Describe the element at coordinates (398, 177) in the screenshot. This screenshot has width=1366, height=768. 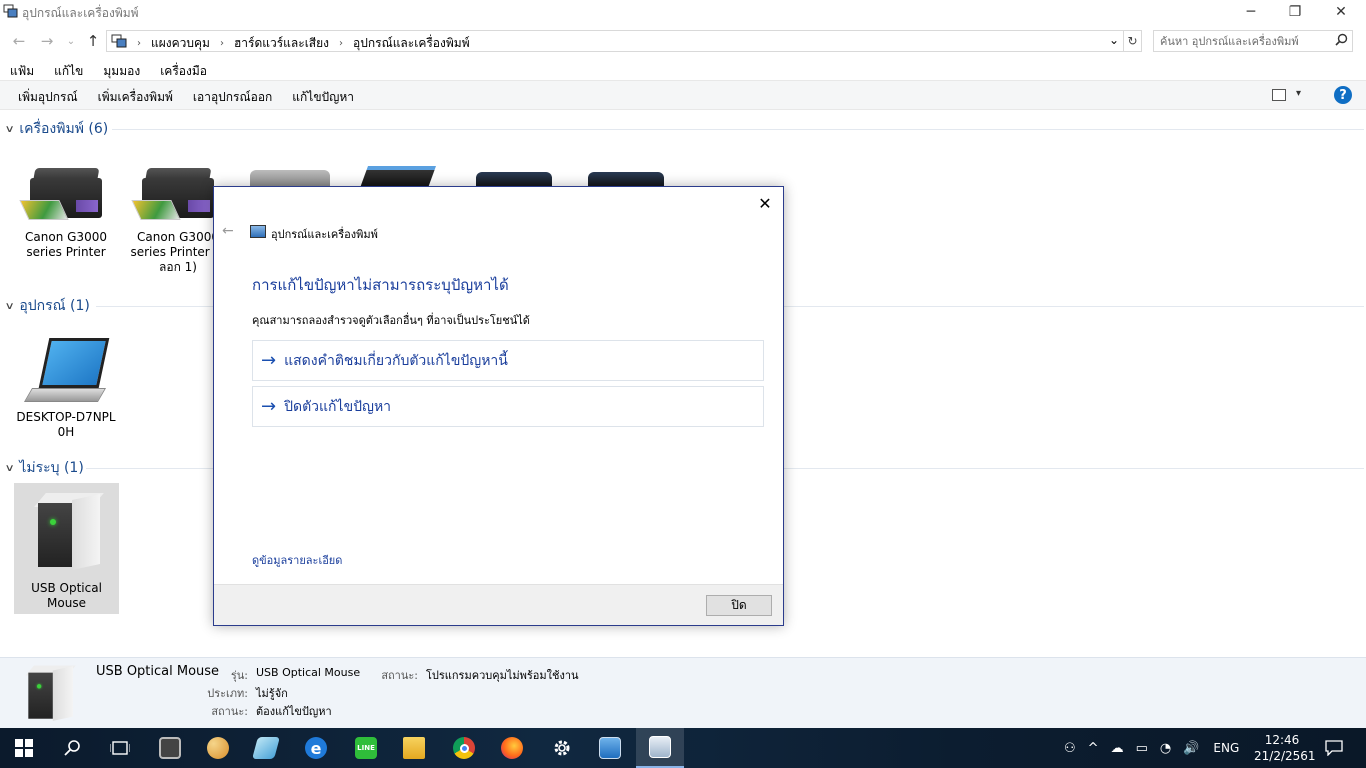
I see `fax-icon` at that location.